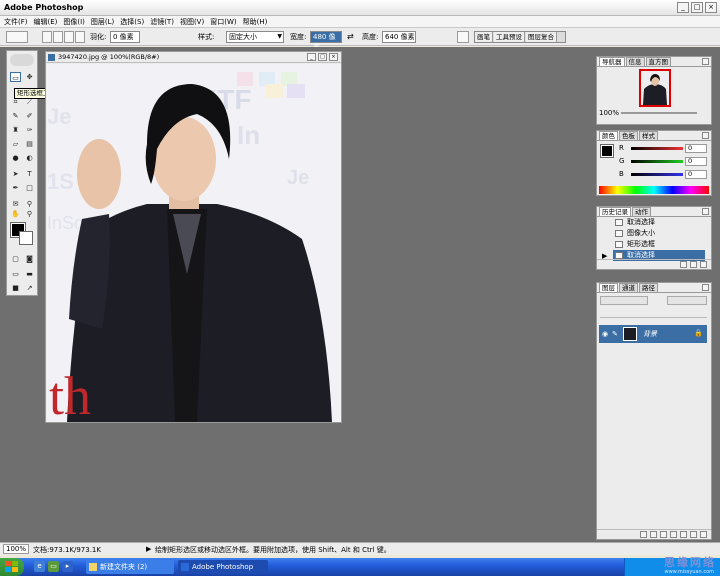  Describe the element at coordinates (628, 287) in the screenshot. I see `tab-channels: 通道` at that location.